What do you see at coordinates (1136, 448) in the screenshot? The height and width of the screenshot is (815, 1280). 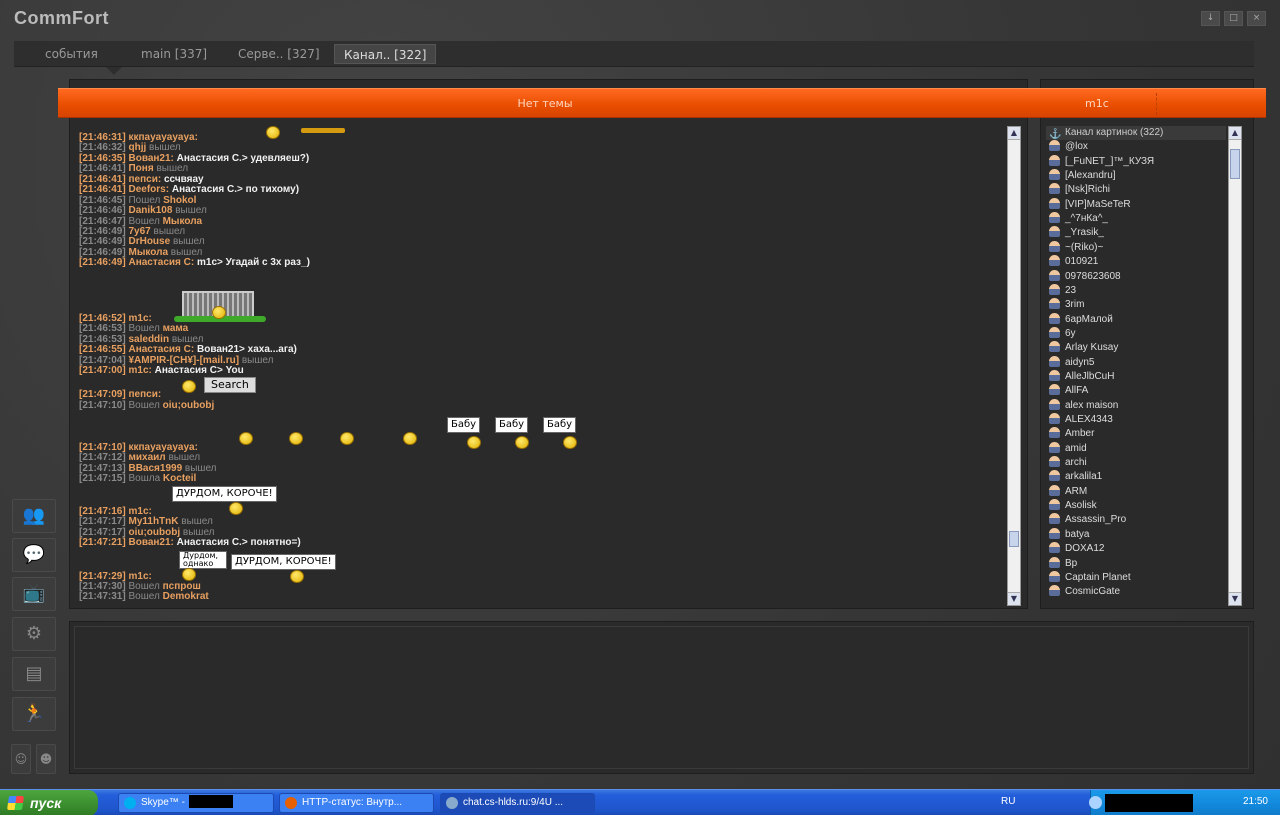 I see `user-row: amid` at bounding box center [1136, 448].